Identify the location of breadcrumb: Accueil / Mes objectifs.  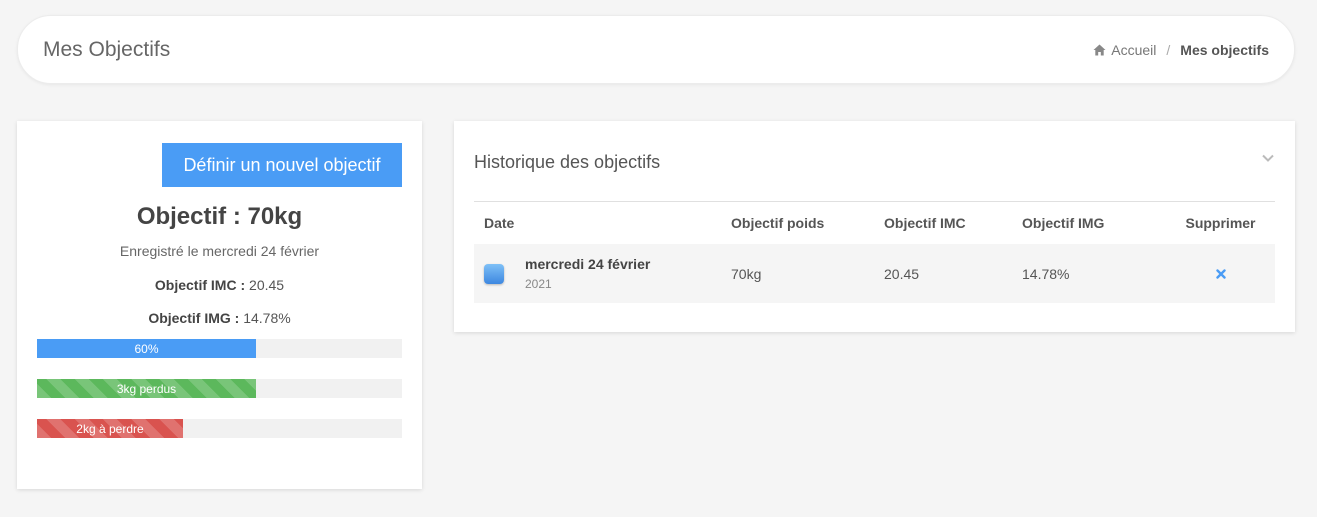
(1181, 50).